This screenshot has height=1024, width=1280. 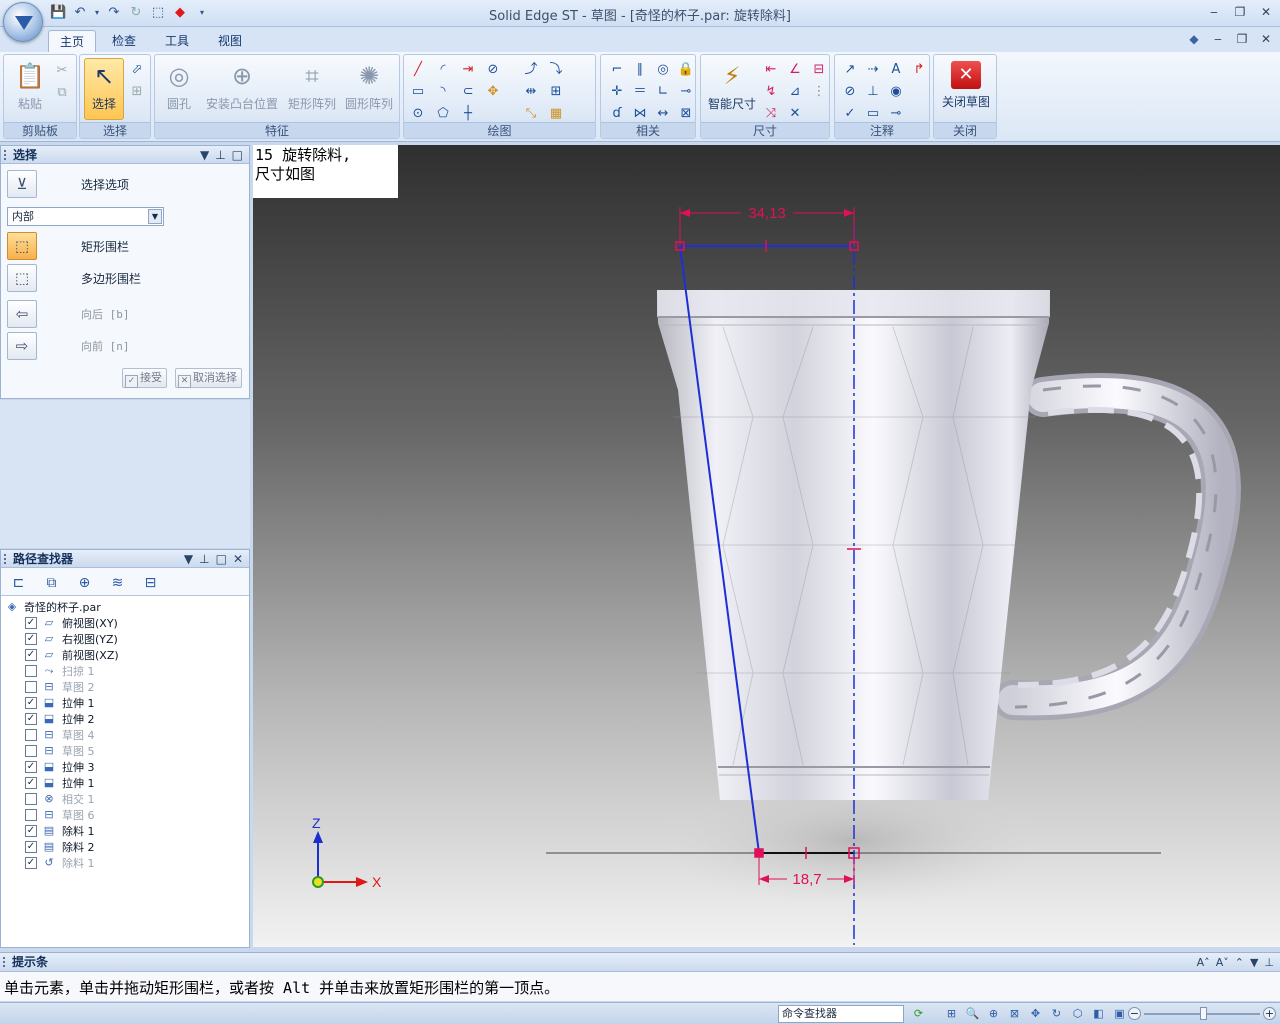 What do you see at coordinates (104, 89) in the screenshot?
I see `select-button: ↖ 选择` at bounding box center [104, 89].